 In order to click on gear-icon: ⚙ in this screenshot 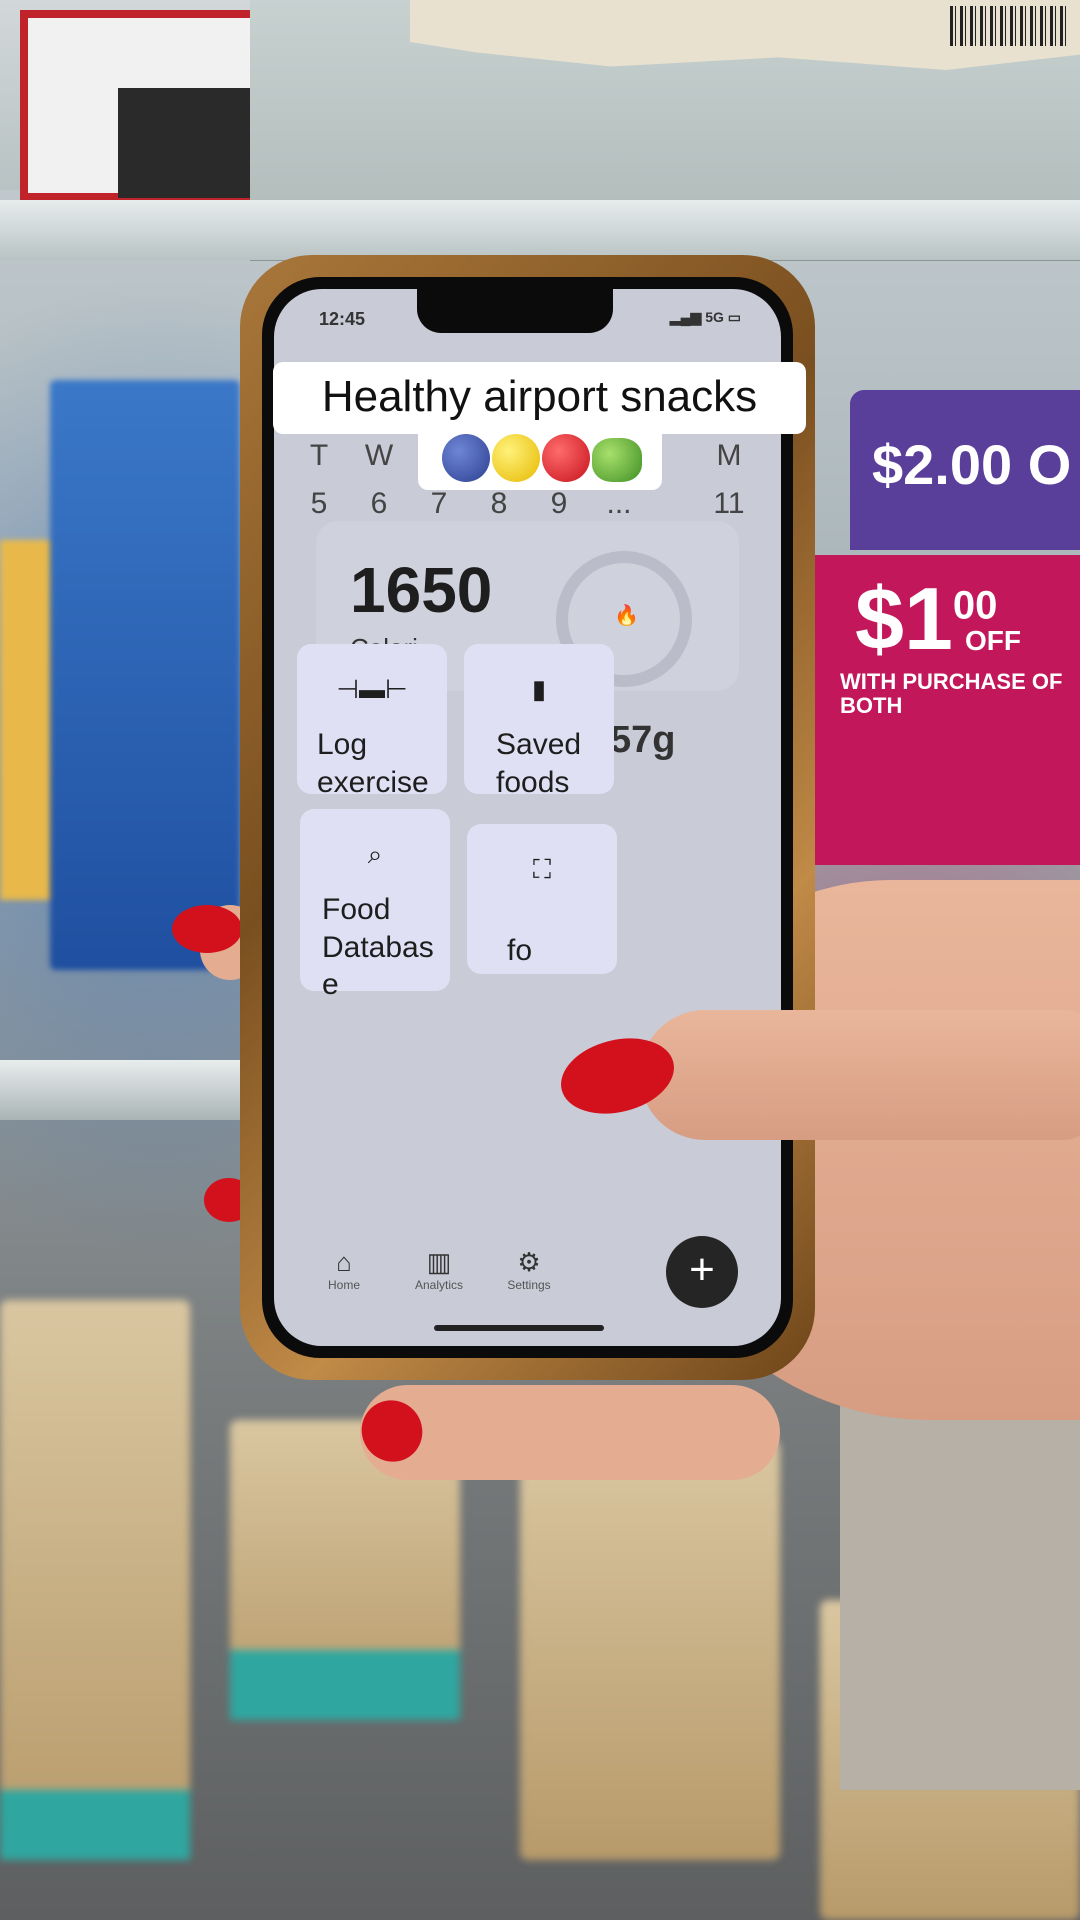, I will do `click(529, 1262)`.